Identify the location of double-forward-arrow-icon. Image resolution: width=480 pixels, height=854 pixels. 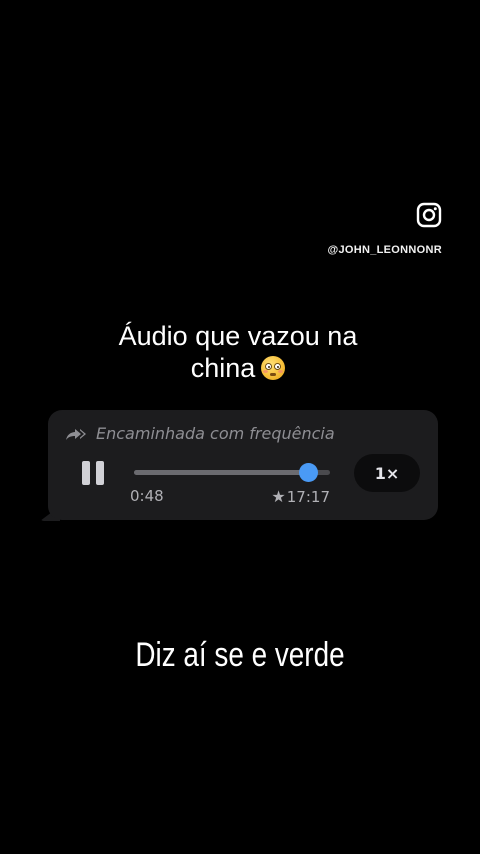
(76, 434).